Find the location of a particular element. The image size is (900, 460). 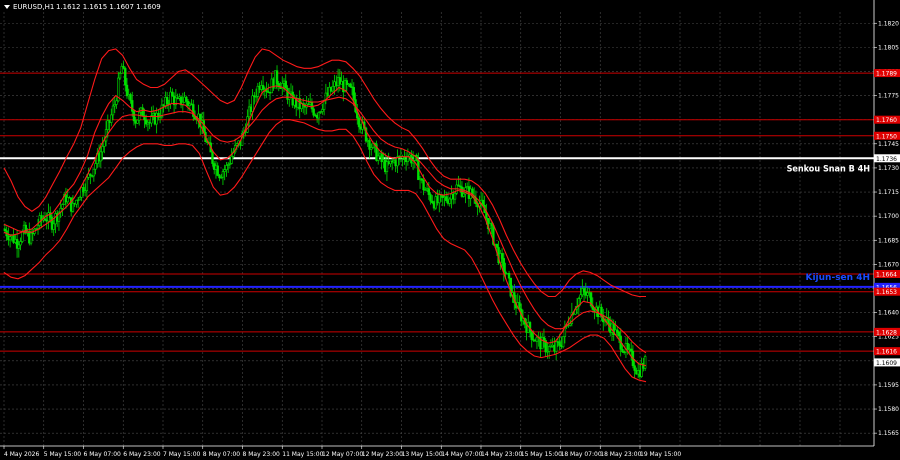

level-price-label: 1.1736 is located at coordinates (886, 159).